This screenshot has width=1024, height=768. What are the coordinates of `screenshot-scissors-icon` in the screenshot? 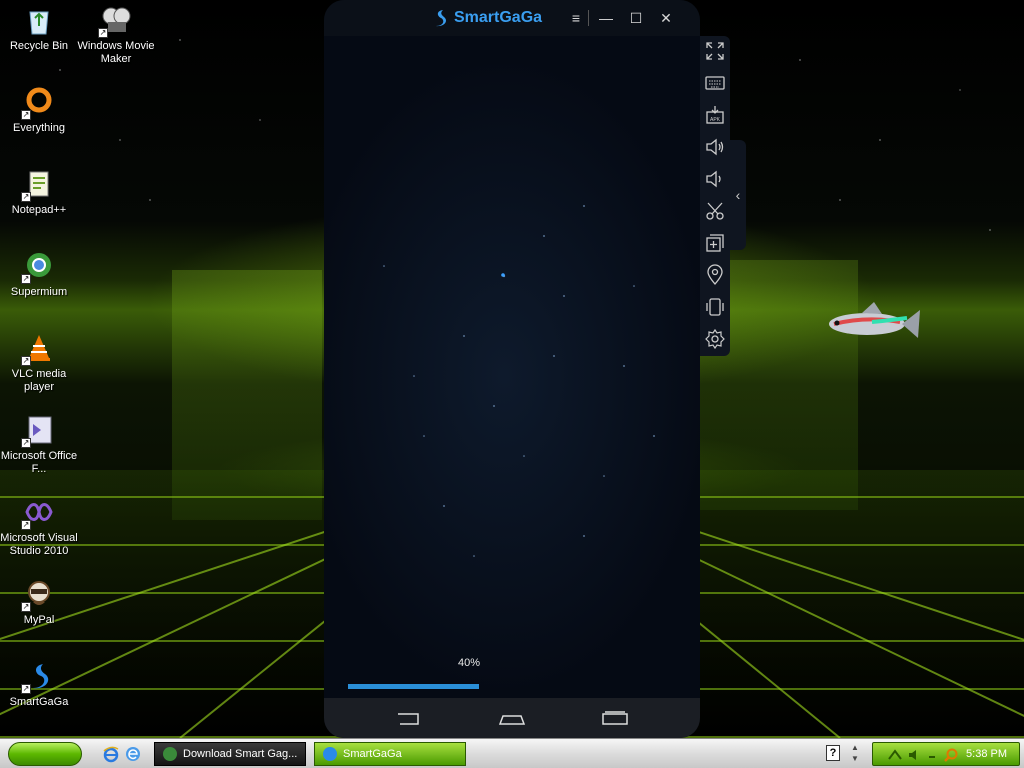 It's located at (715, 211).